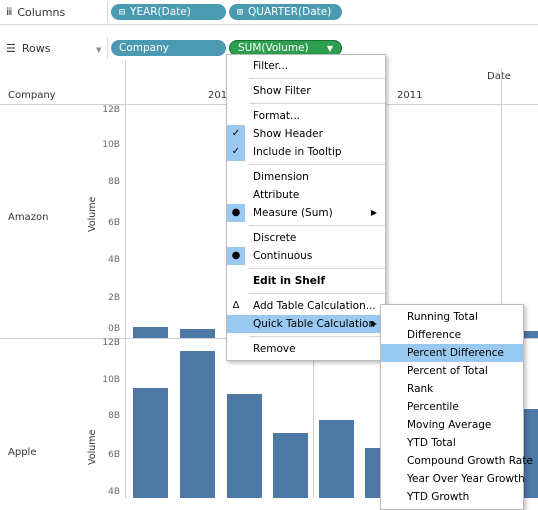  I want to click on quick-calc-moving-average: Moving Average, so click(452, 425).